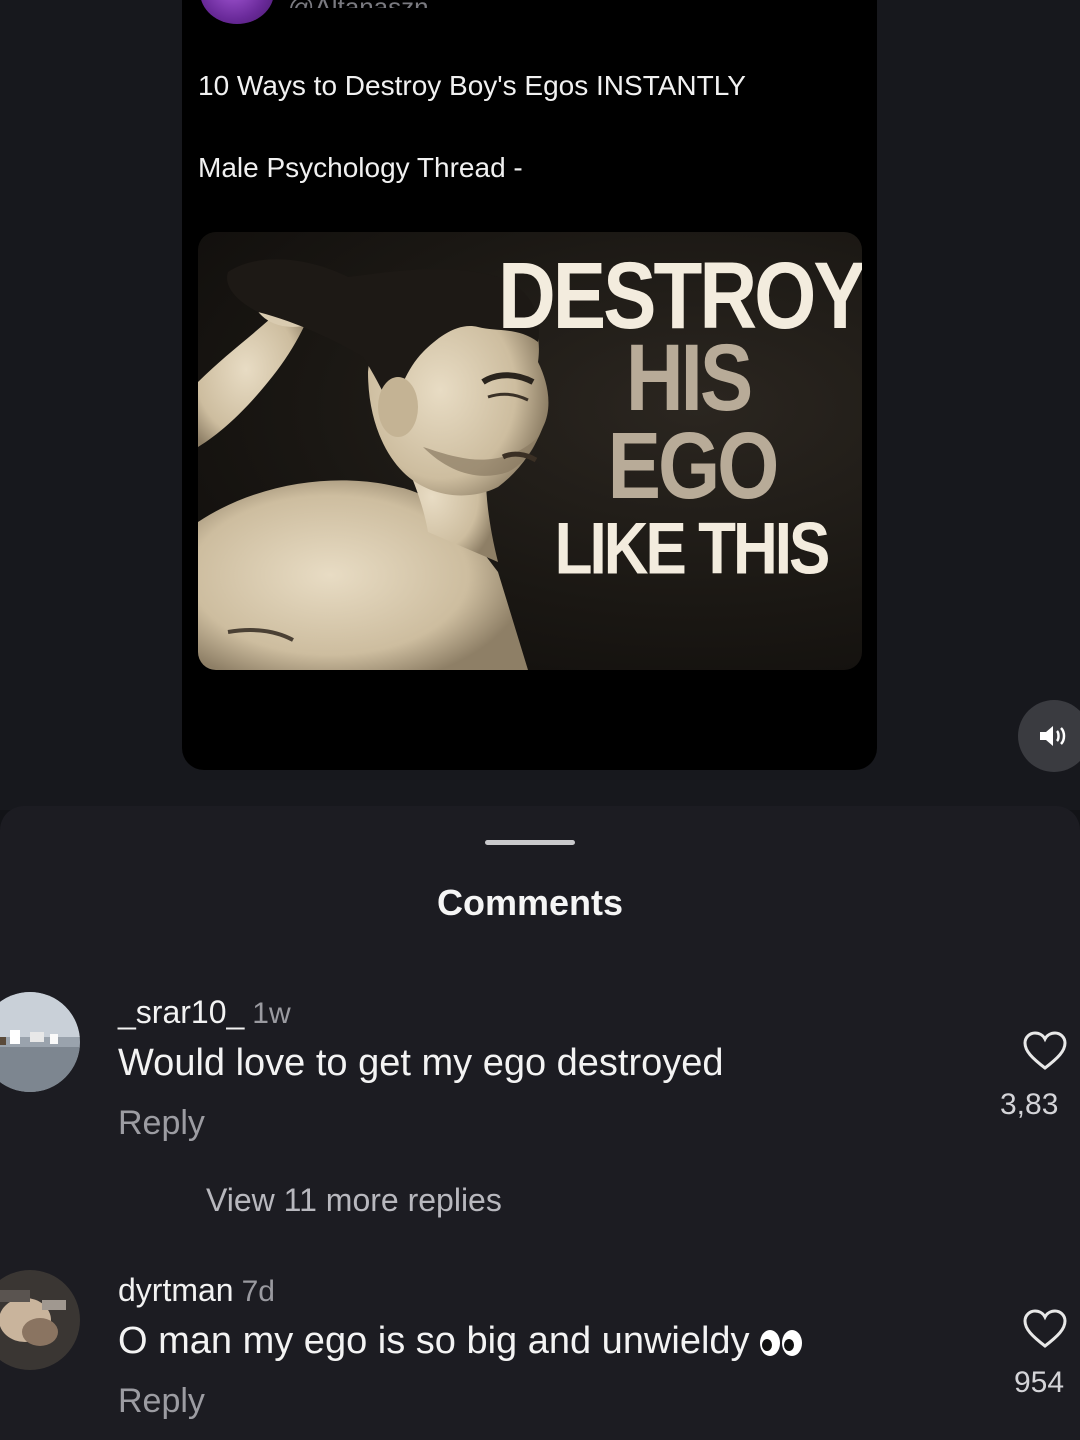 The height and width of the screenshot is (1440, 1080). Describe the element at coordinates (693, 465) in the screenshot. I see `headline-line-3: EGO` at that location.